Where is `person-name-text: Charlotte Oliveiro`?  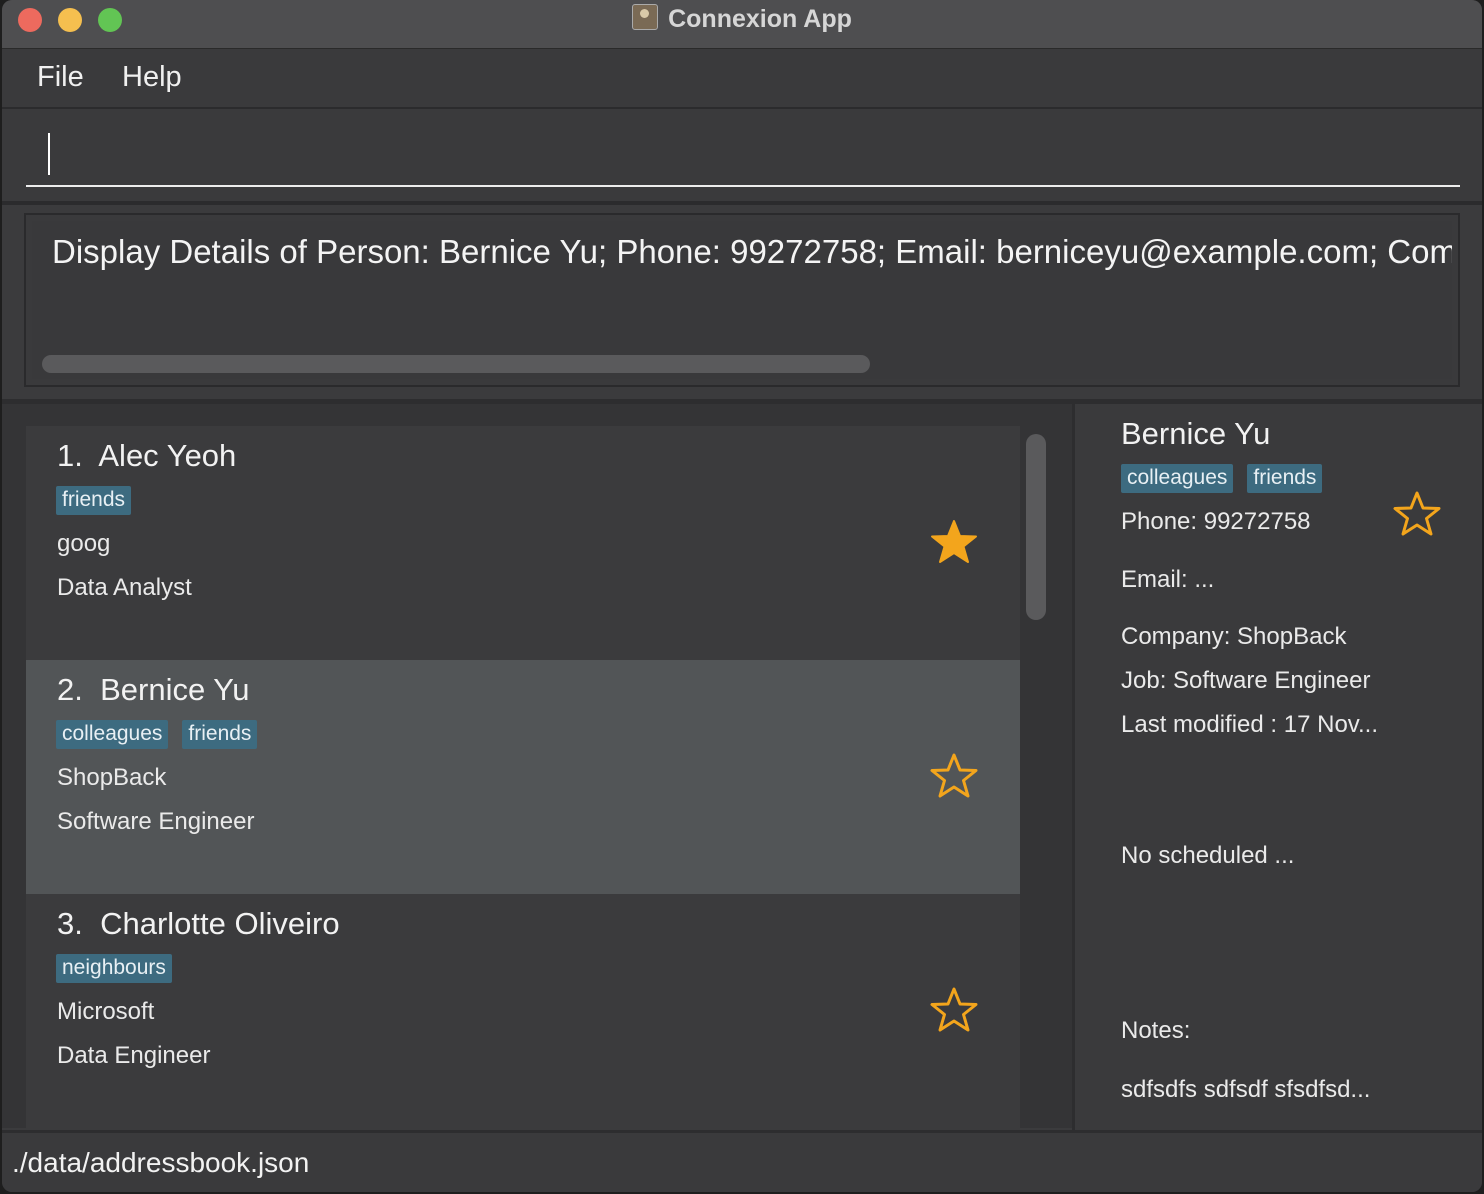 person-name-text: Charlotte Oliveiro is located at coordinates (220, 923).